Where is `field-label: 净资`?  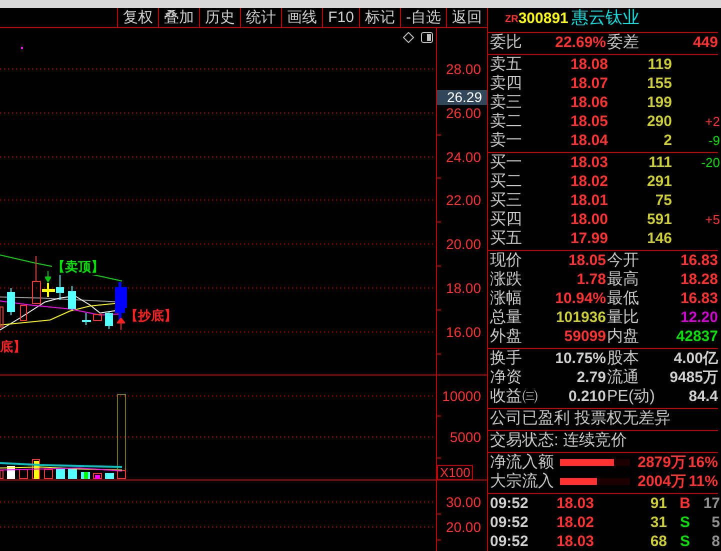 field-label: 净资 is located at coordinates (506, 377).